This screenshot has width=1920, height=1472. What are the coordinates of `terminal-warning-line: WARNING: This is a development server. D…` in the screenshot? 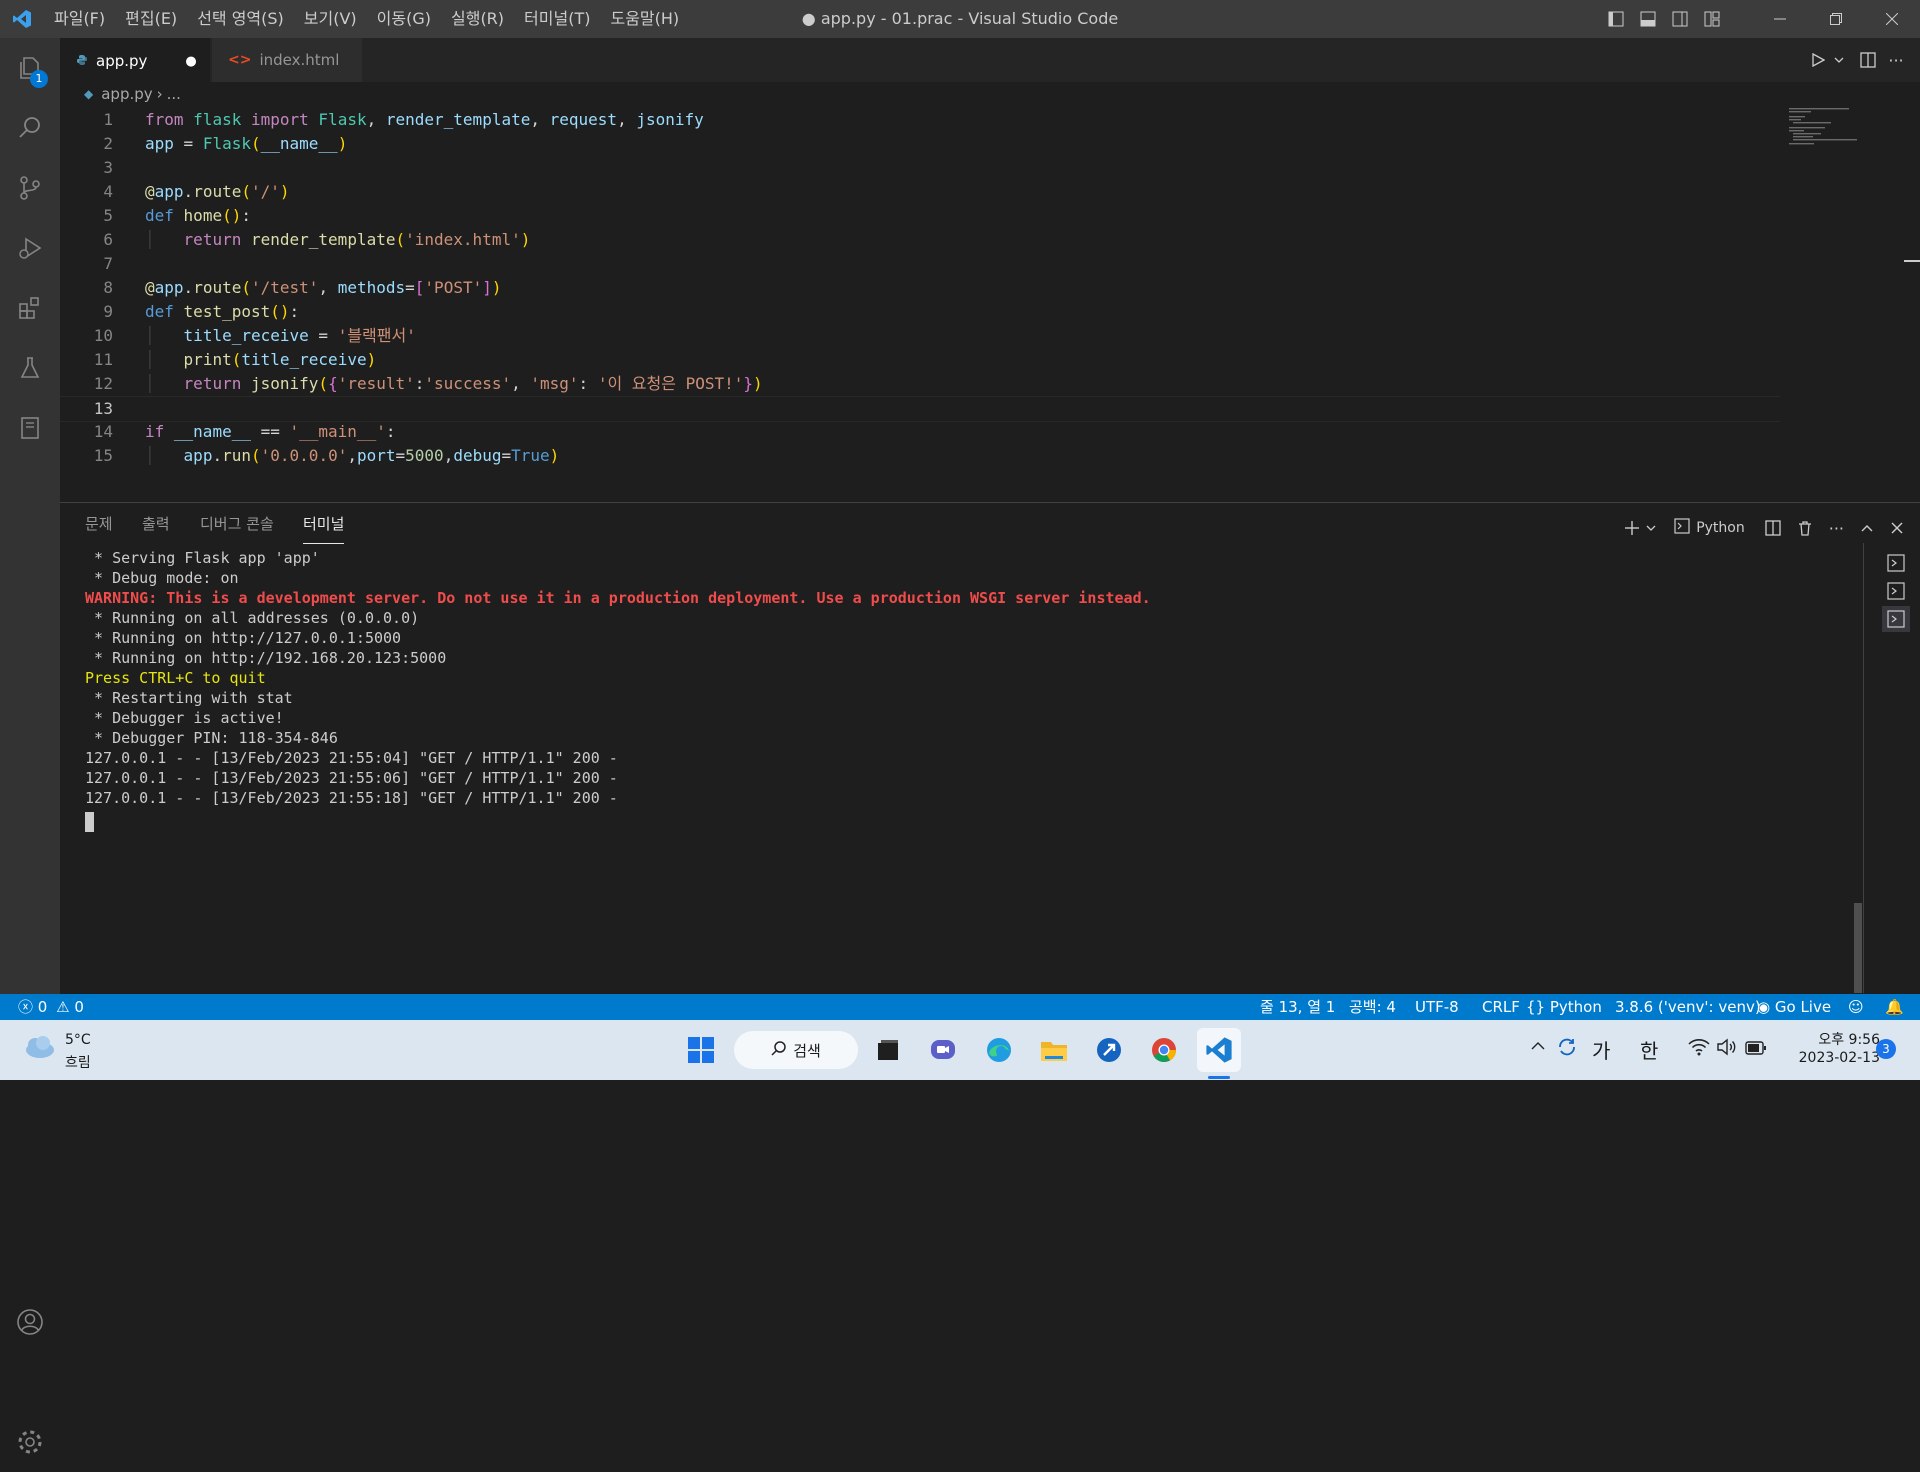 It's located at (618, 598).